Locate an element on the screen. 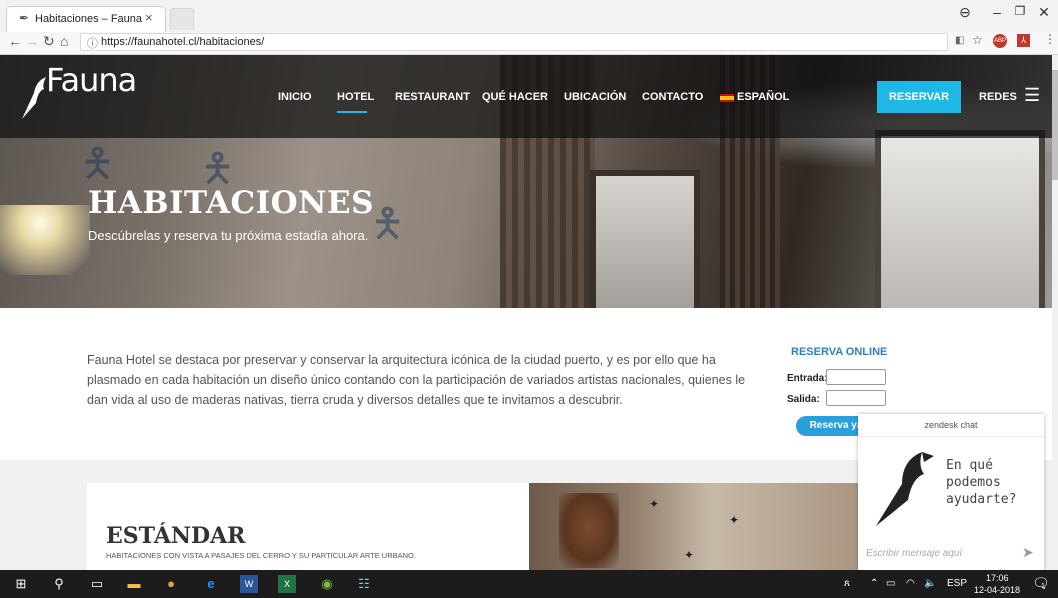 This screenshot has width=1058, height=598. chat-header: zendesk chat is located at coordinates (951, 425).